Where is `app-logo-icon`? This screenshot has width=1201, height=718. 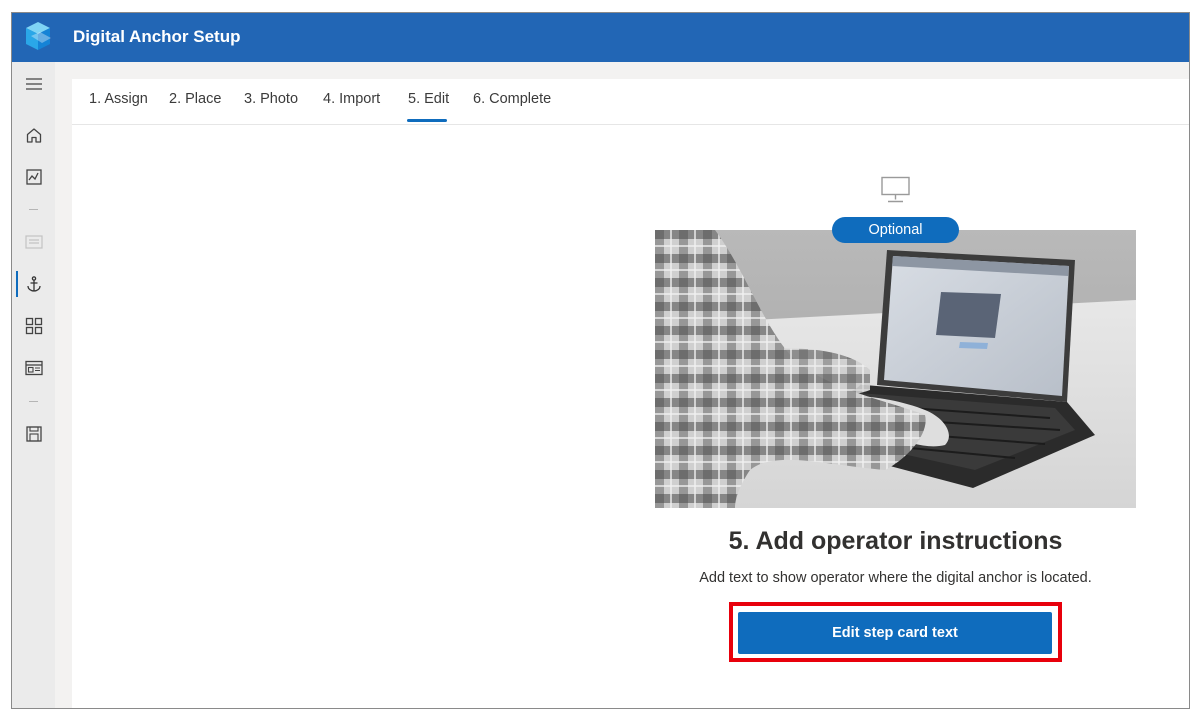 app-logo-icon is located at coordinates (38, 36).